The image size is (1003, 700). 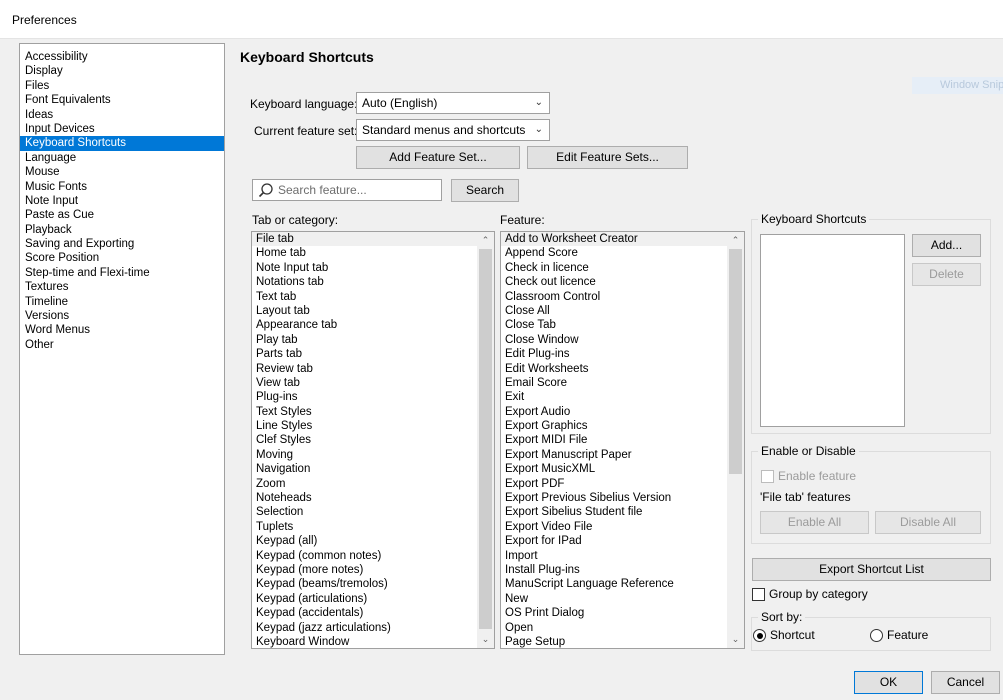 What do you see at coordinates (373, 641) in the screenshot?
I see `tab-list-item: Keyboard Window` at bounding box center [373, 641].